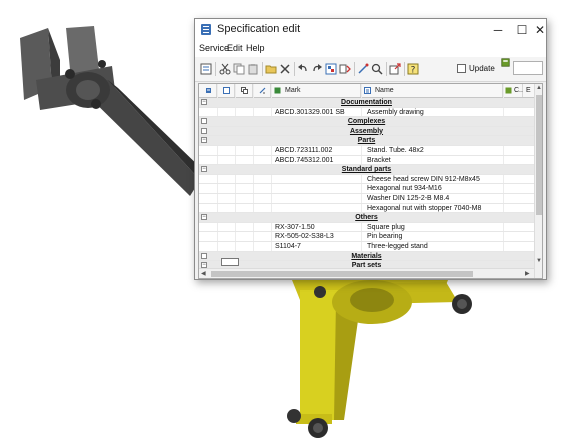  I want to click on name-cell: Stand. Tube. 48x2, so click(395, 150).